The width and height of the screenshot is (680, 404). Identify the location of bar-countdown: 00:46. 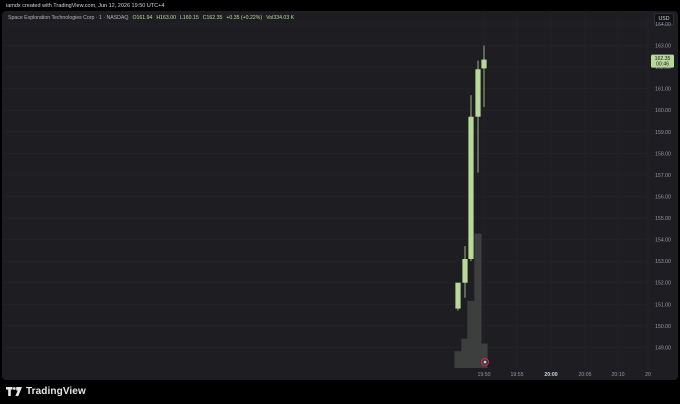
(662, 65).